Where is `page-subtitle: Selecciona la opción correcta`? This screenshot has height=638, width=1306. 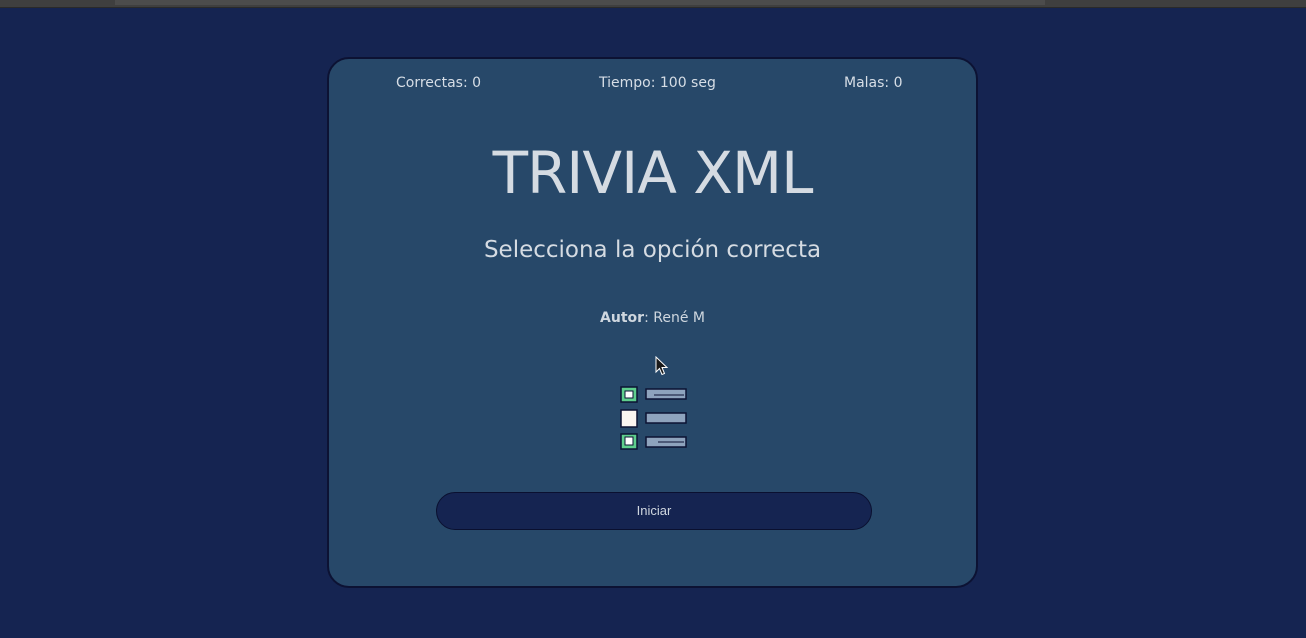
page-subtitle: Selecciona la opción correcta is located at coordinates (652, 250).